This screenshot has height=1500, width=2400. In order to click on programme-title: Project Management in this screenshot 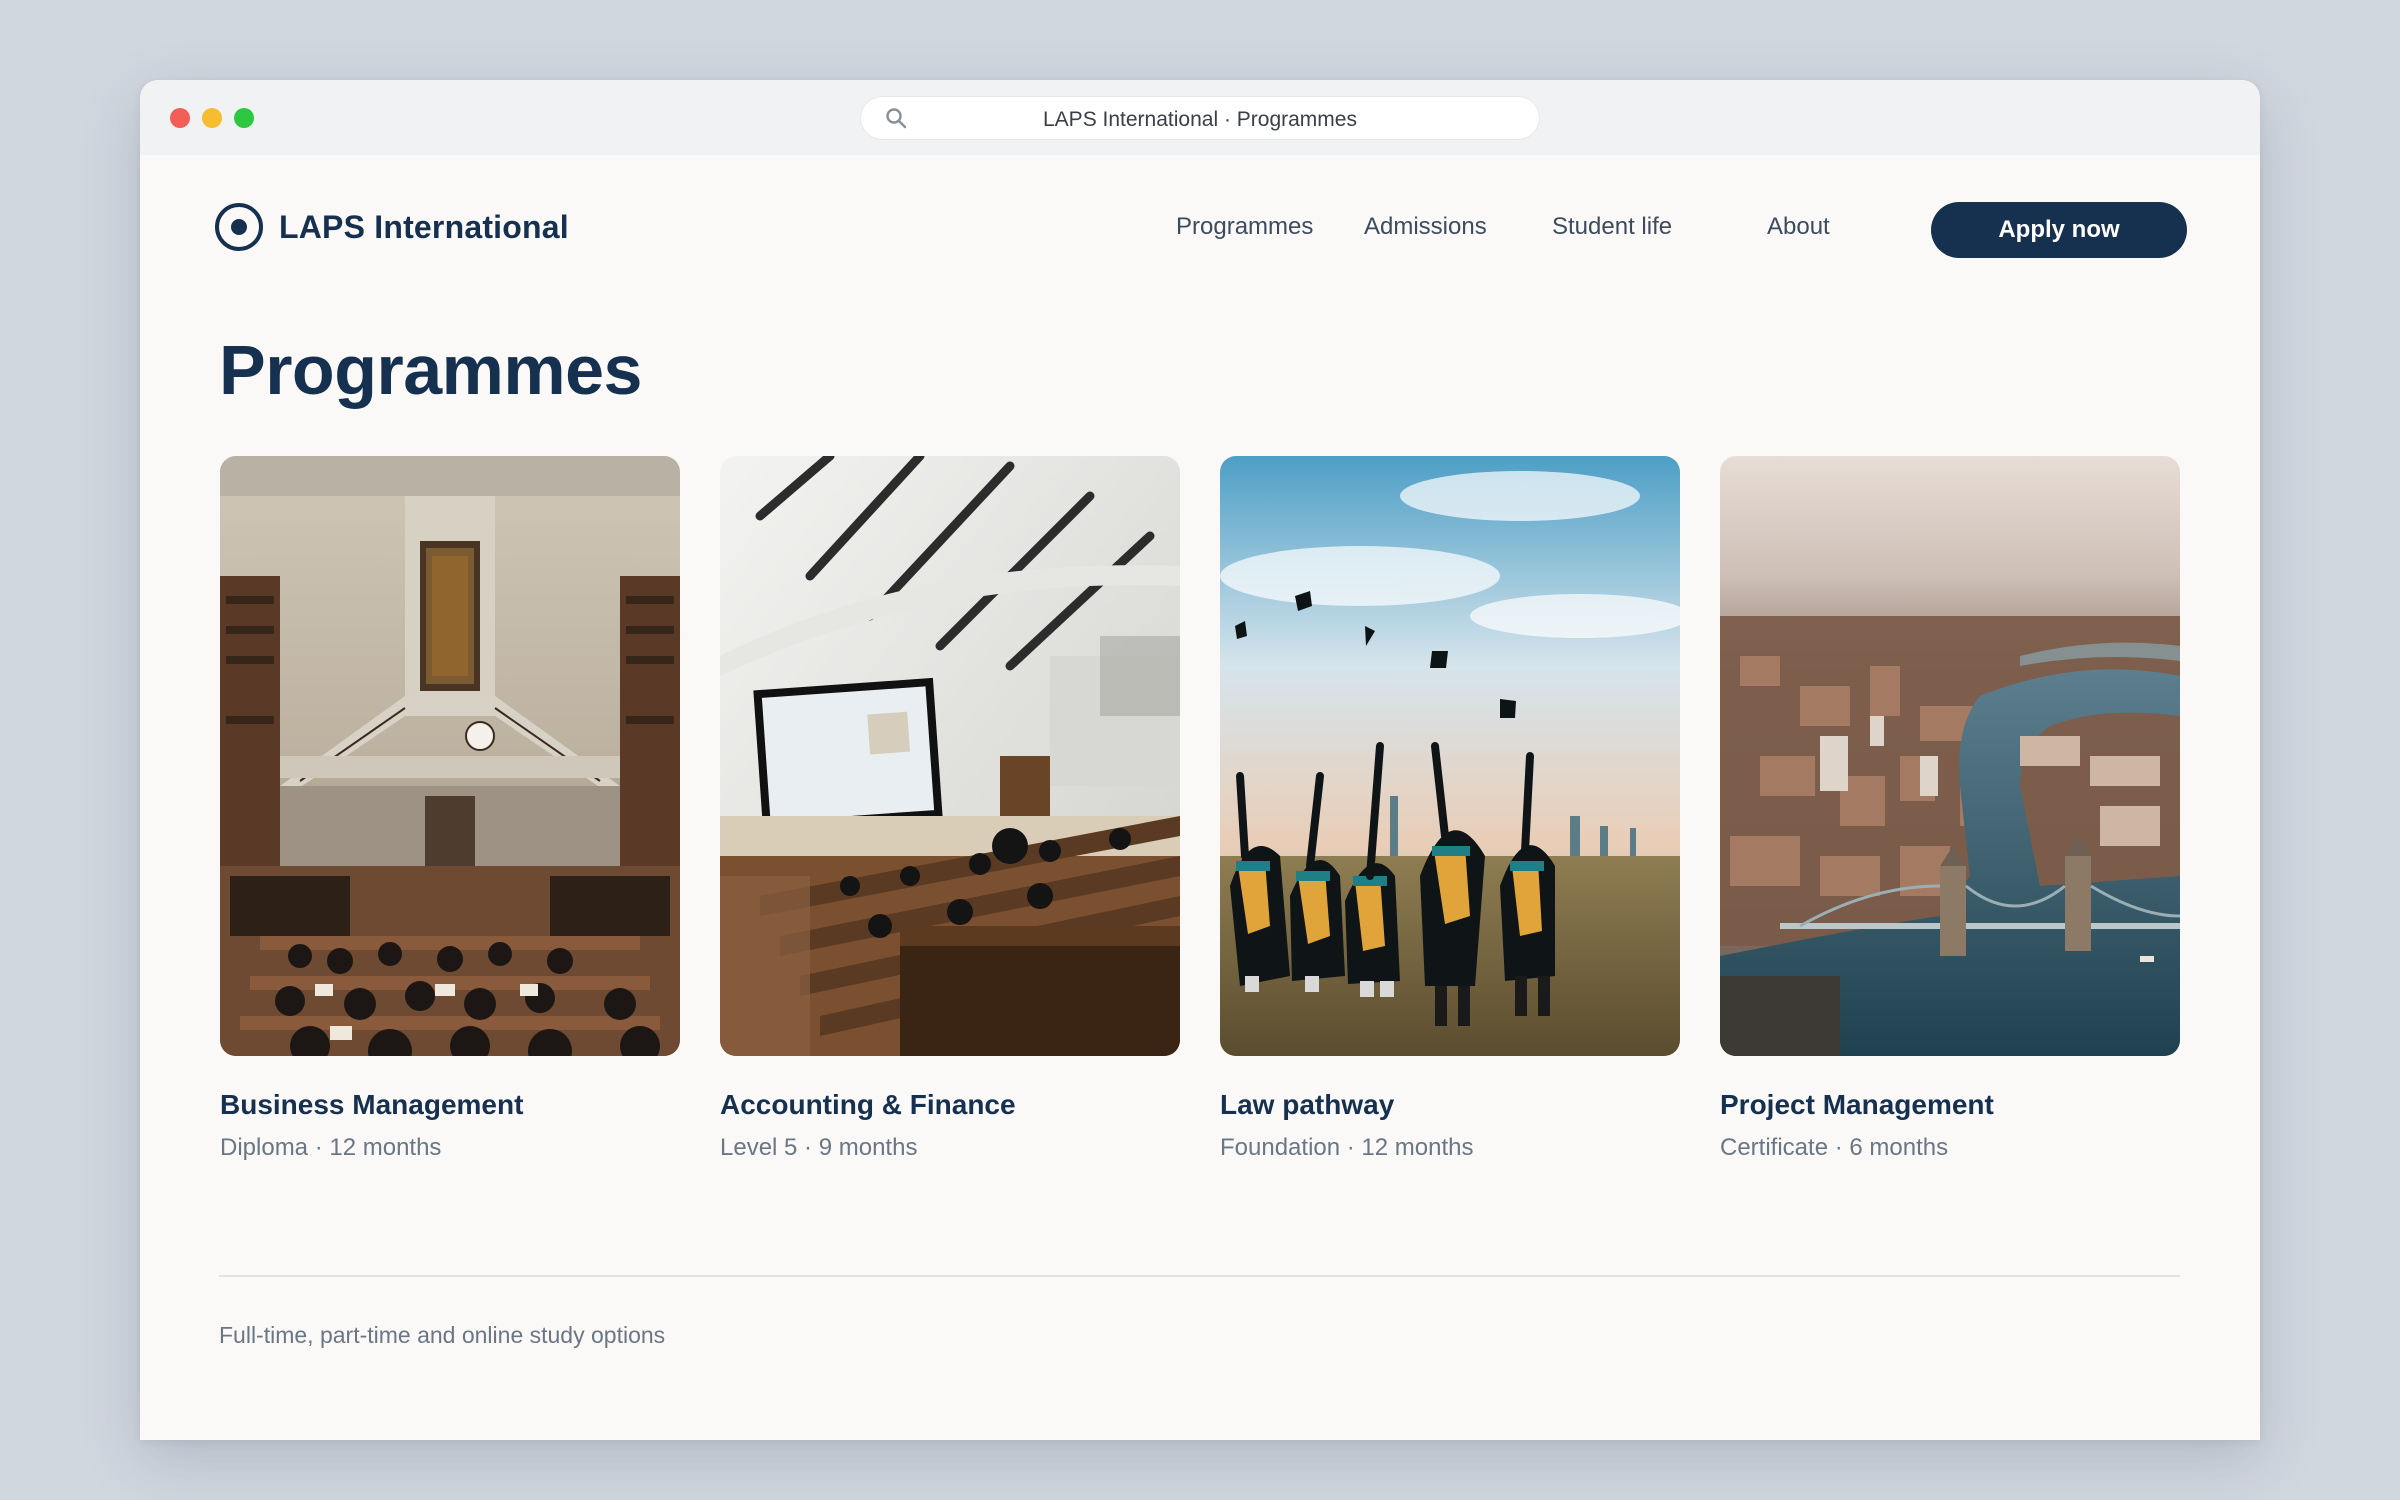, I will do `click(1857, 1104)`.